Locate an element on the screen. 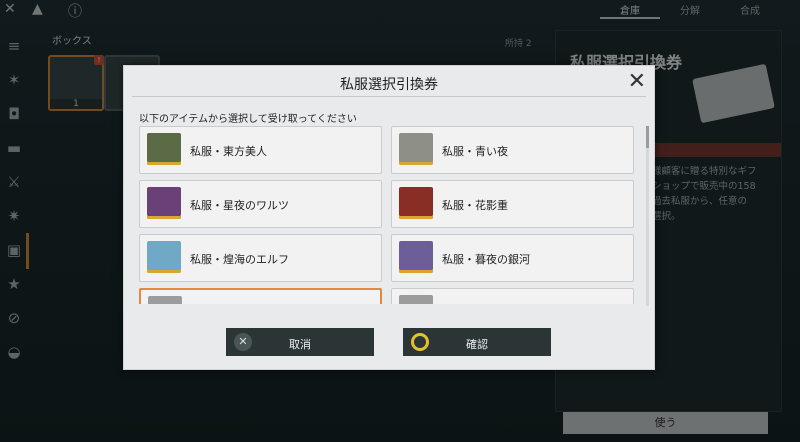 This screenshot has height=442, width=800. list-item: 私服・星夜のワルツ is located at coordinates (260, 204).